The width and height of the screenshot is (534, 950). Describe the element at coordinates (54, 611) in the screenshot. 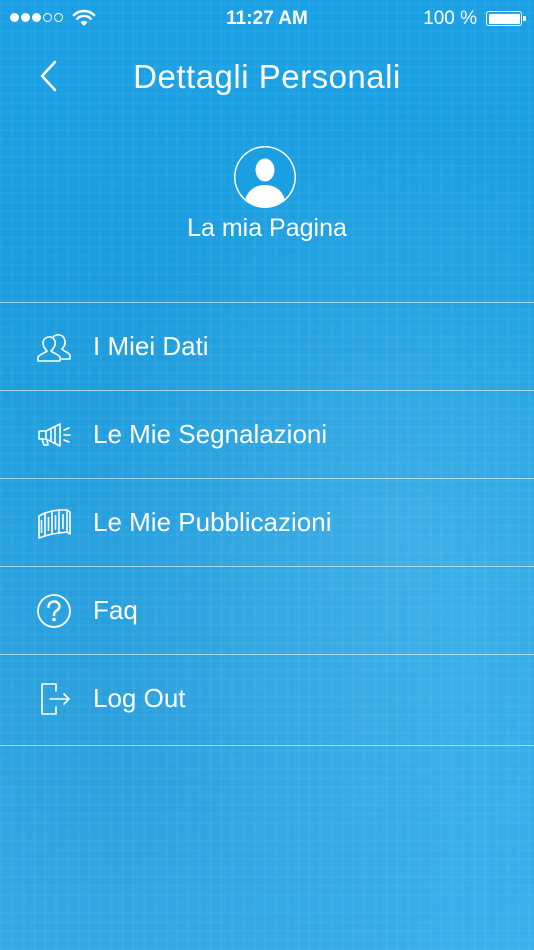

I see `question-circle-icon` at that location.